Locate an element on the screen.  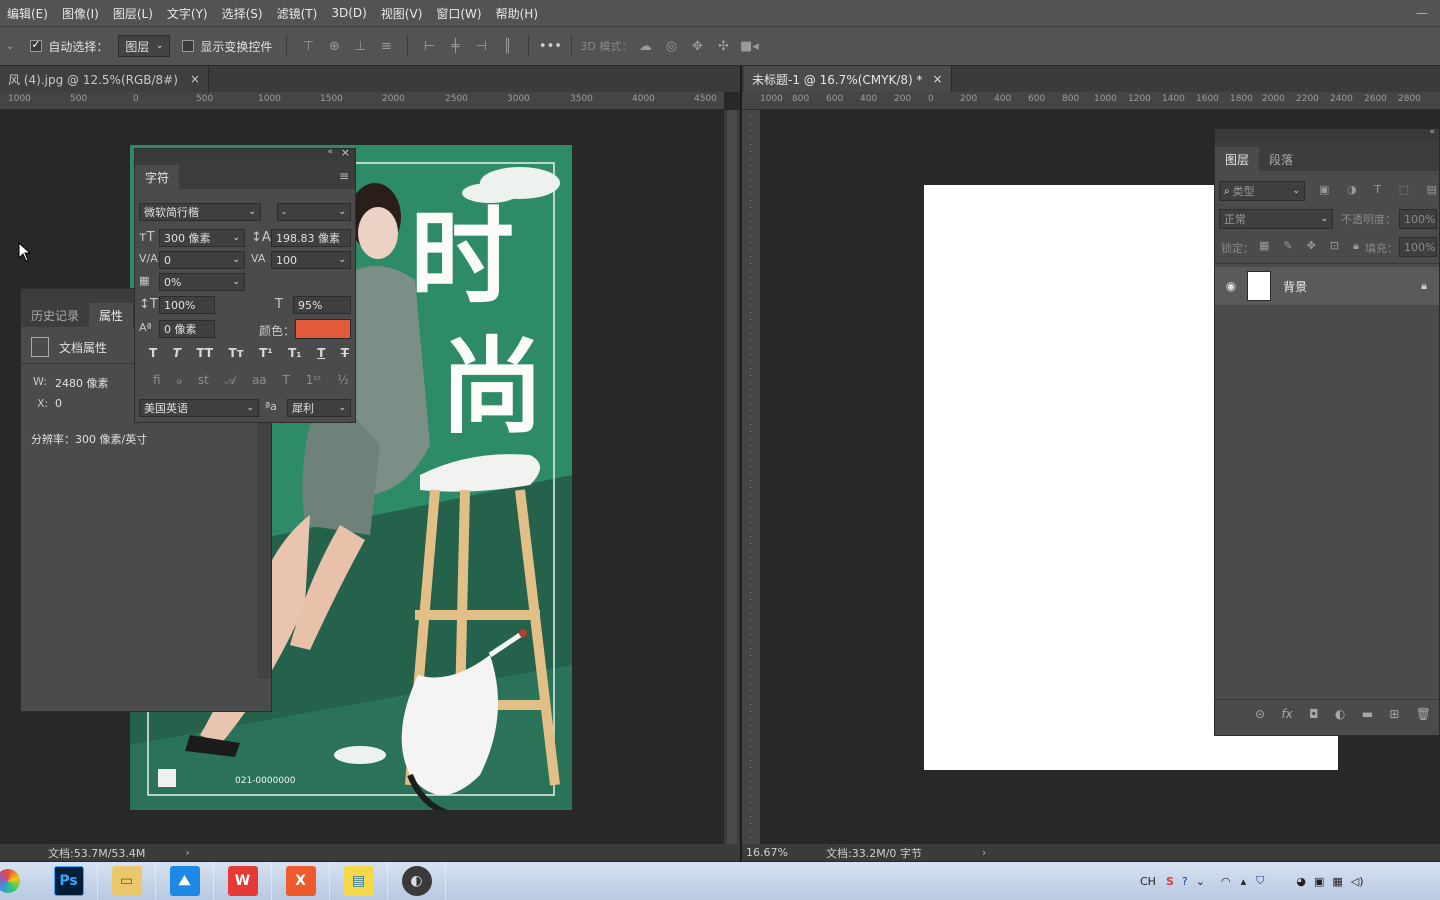
tool-preset-chevron-icon: ⌄ is located at coordinates (10, 46).